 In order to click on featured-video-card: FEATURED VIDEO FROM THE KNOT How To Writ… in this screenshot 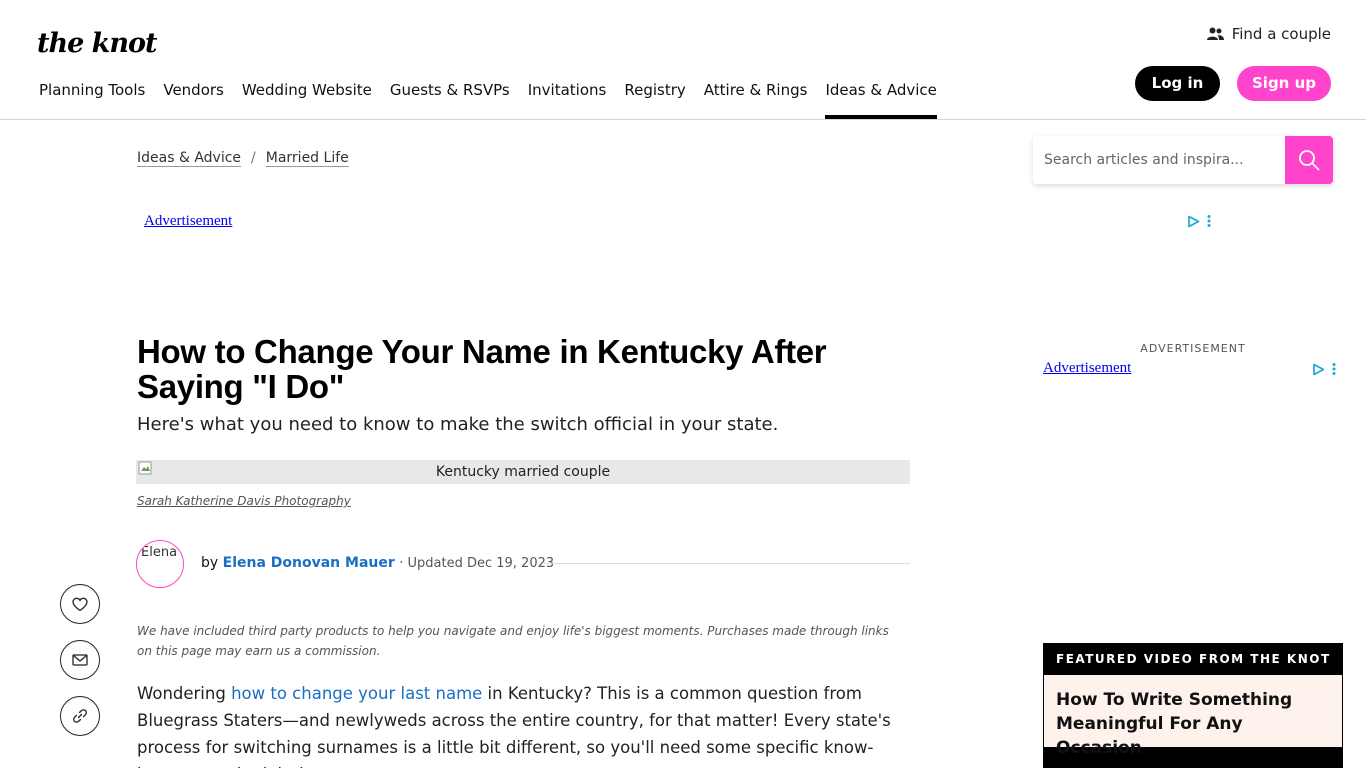, I will do `click(1193, 705)`.